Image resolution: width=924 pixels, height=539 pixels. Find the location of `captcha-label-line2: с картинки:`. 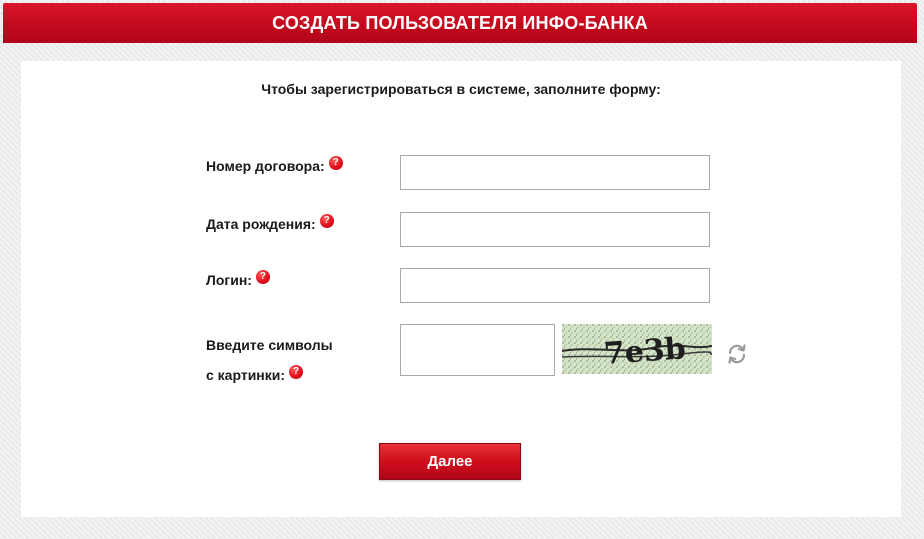

captcha-label-line2: с картинки: is located at coordinates (246, 375).